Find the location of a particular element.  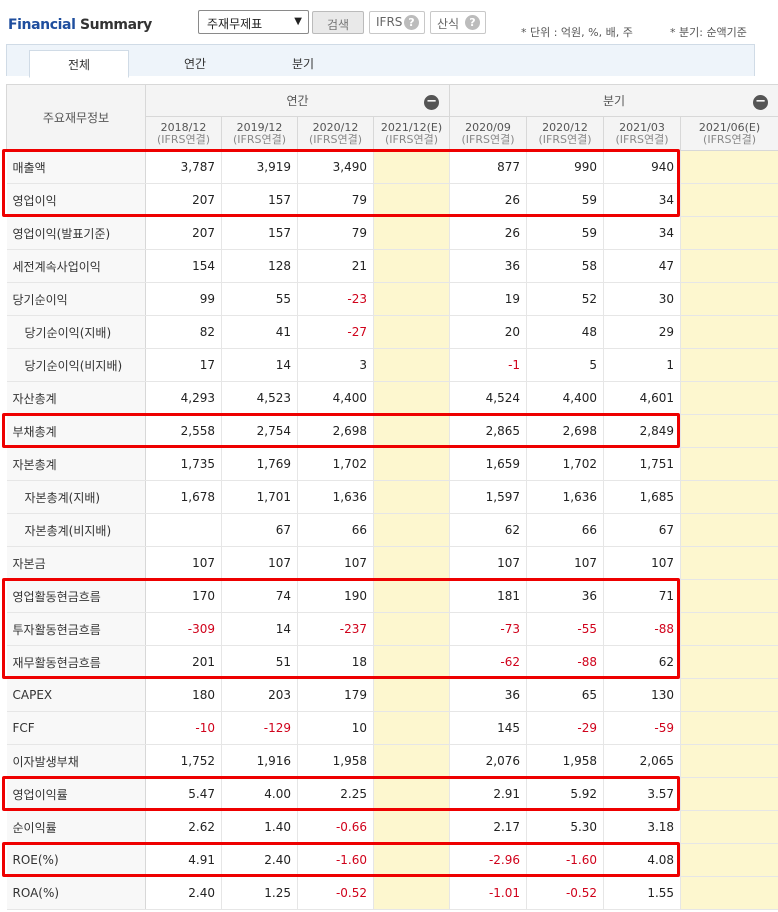

value-cell: 2.62 is located at coordinates (183, 827).